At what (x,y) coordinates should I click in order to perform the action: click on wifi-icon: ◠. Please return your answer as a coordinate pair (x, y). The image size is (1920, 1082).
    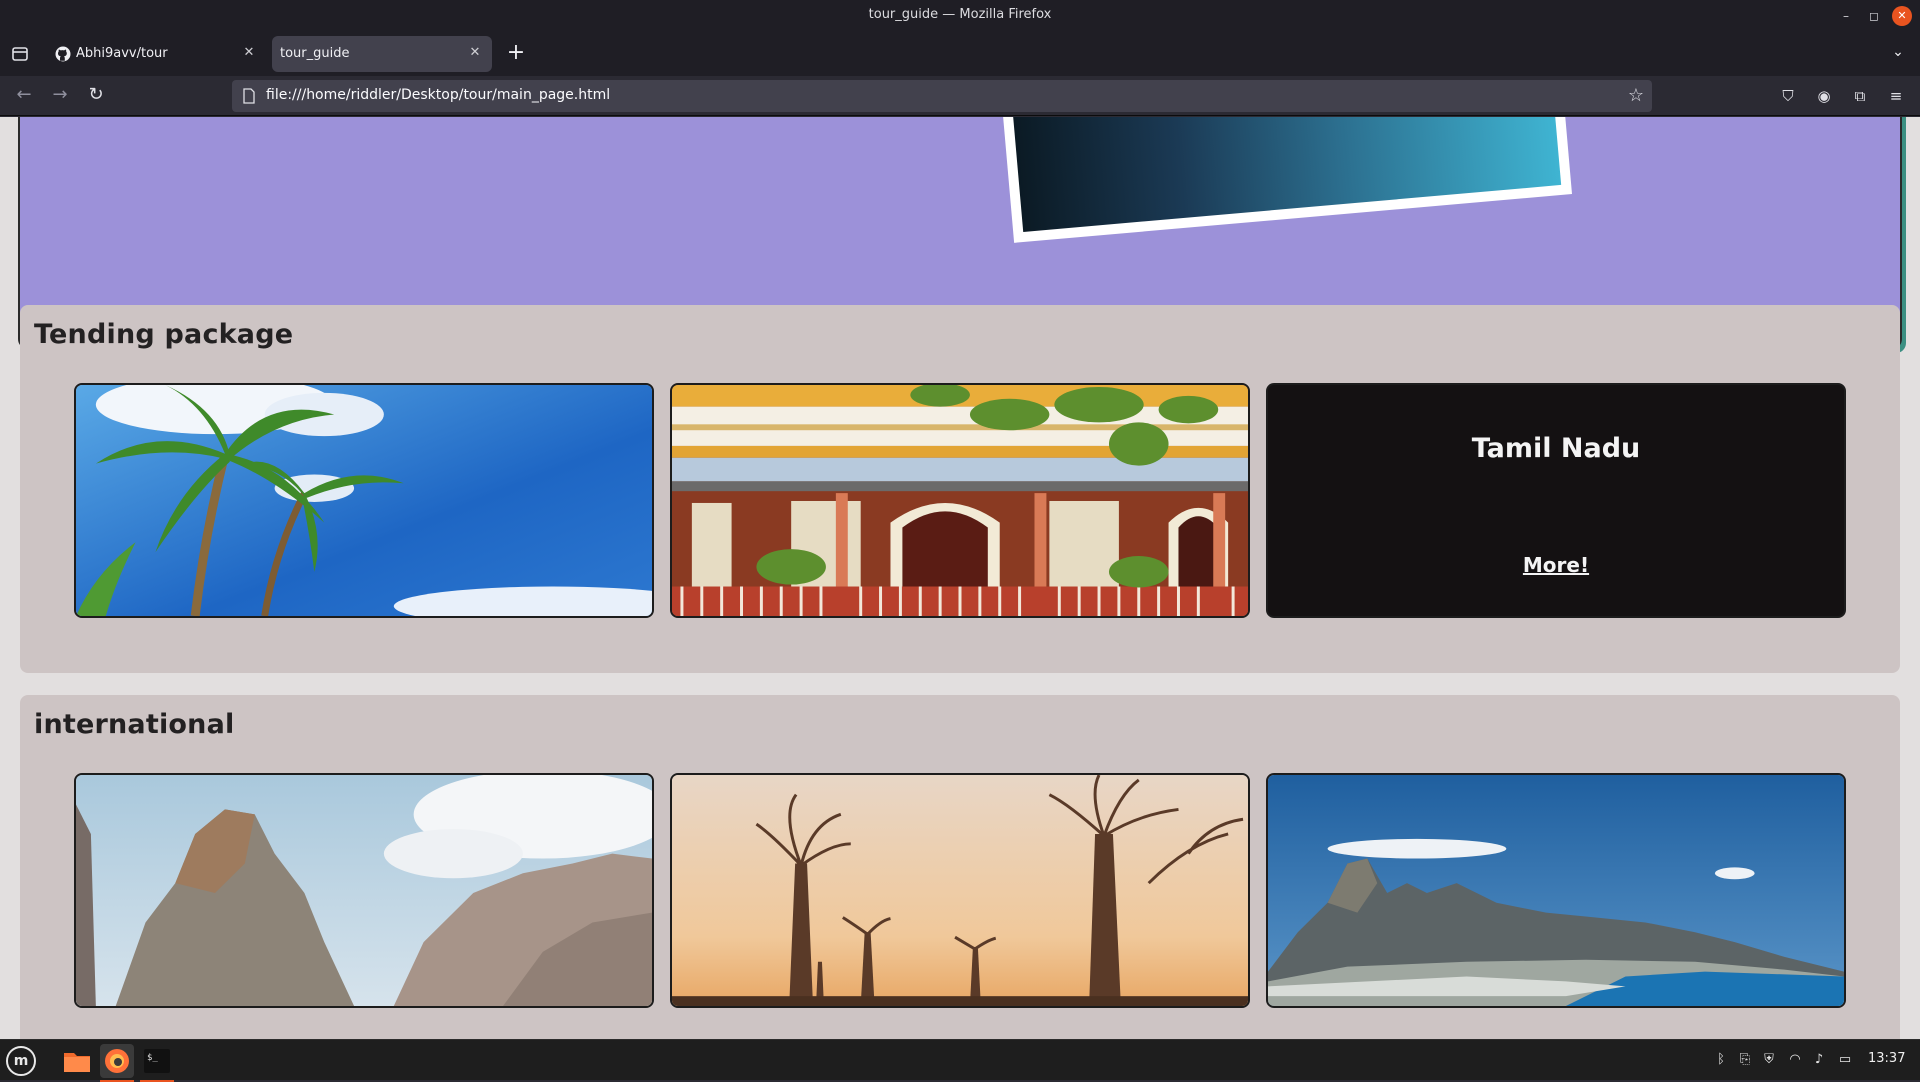
    Looking at the image, I should click on (1795, 1060).